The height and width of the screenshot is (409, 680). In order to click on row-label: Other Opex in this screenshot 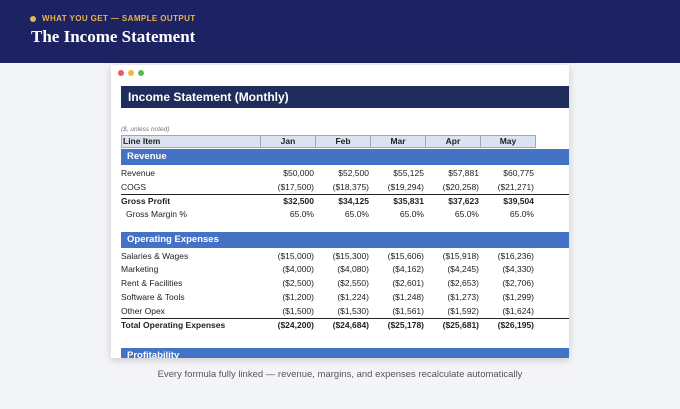, I will do `click(143, 310)`.